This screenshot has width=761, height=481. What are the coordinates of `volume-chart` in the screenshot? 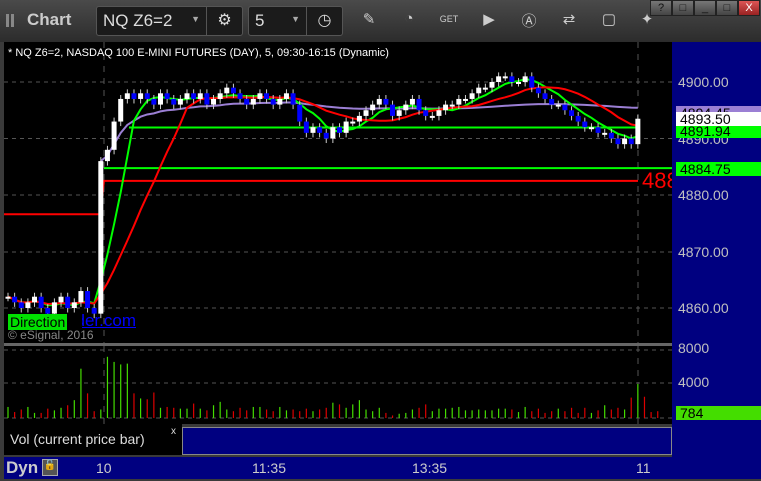 It's located at (338, 385).